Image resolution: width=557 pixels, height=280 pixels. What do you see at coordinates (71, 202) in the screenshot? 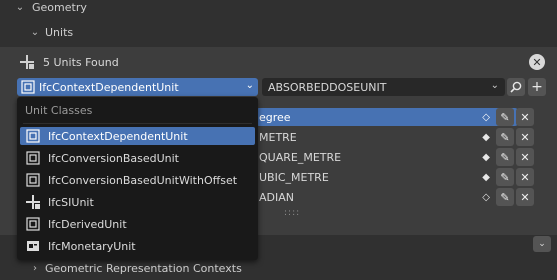
I see `menu-item-label: IfcSIUnit` at bounding box center [71, 202].